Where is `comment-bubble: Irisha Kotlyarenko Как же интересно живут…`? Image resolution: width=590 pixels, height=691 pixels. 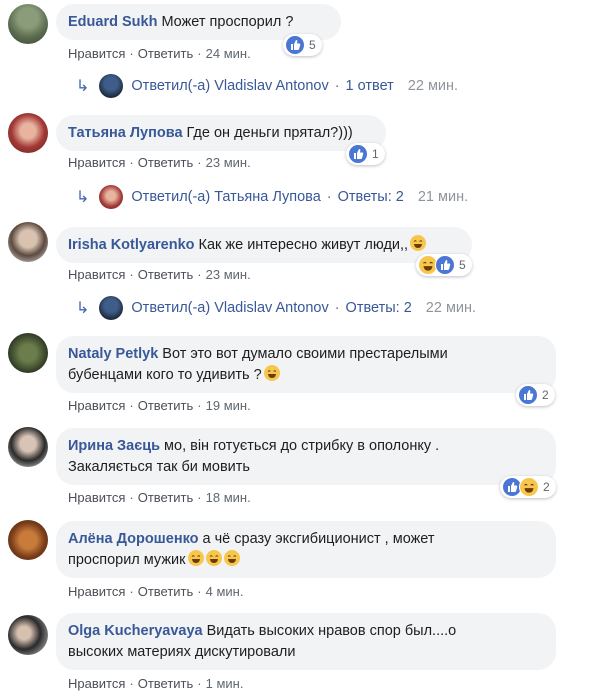 comment-bubble: Irisha Kotlyarenko Как же интересно живут… is located at coordinates (264, 245).